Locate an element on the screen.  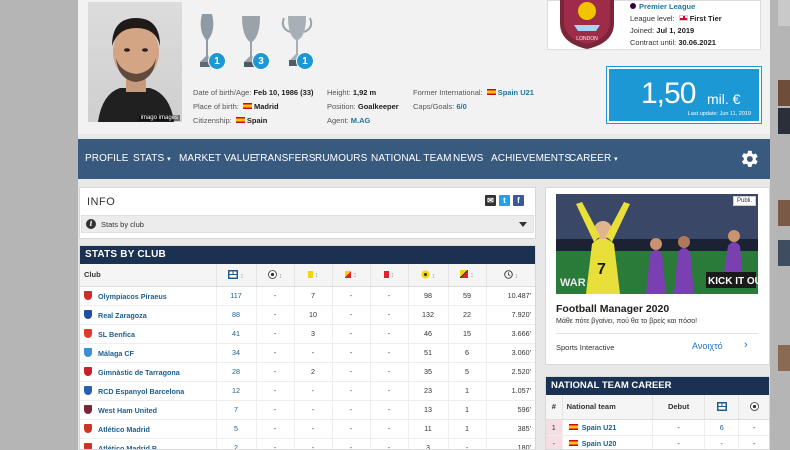
appearances-cell: 5 is located at coordinates (235, 429).